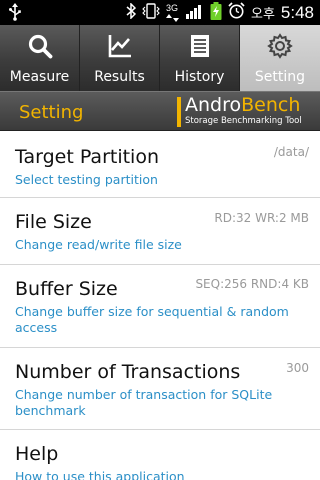  I want to click on logo-name-andro: Andro, so click(213, 105).